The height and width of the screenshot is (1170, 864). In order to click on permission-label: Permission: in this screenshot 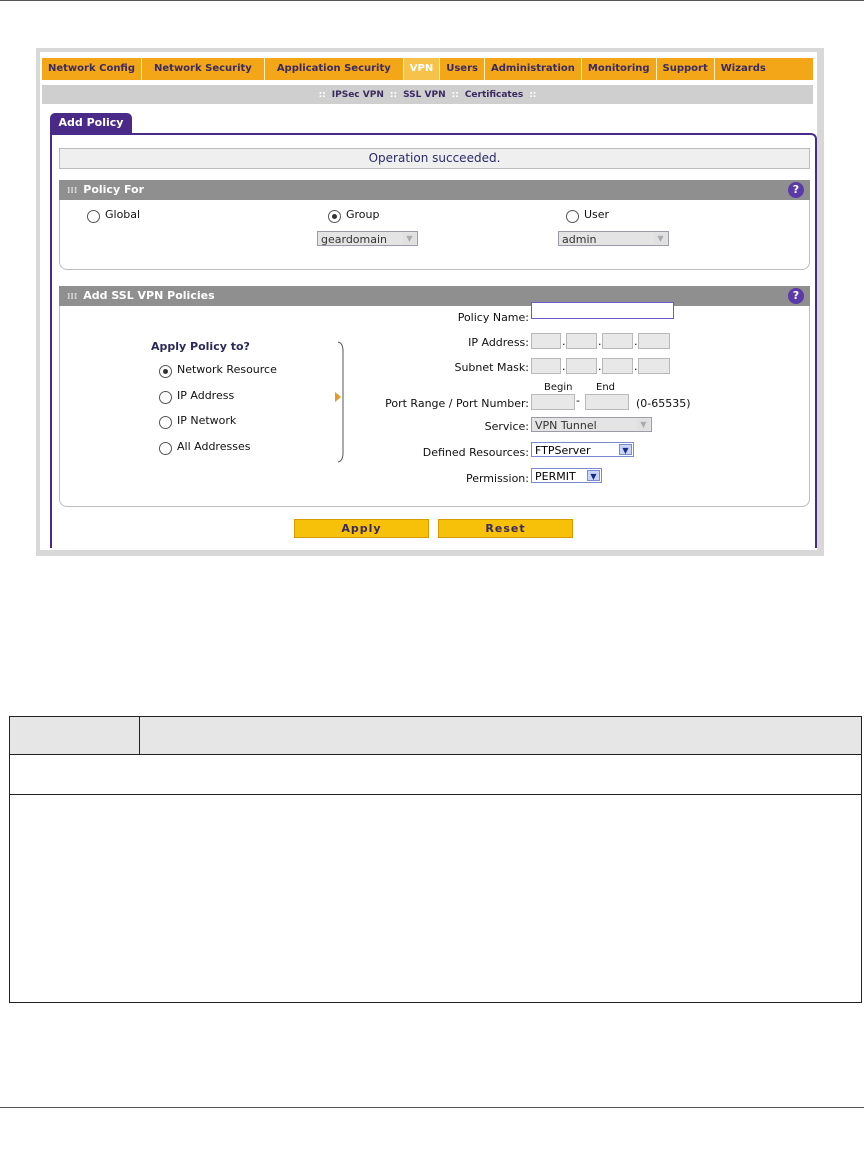, I will do `click(497, 478)`.